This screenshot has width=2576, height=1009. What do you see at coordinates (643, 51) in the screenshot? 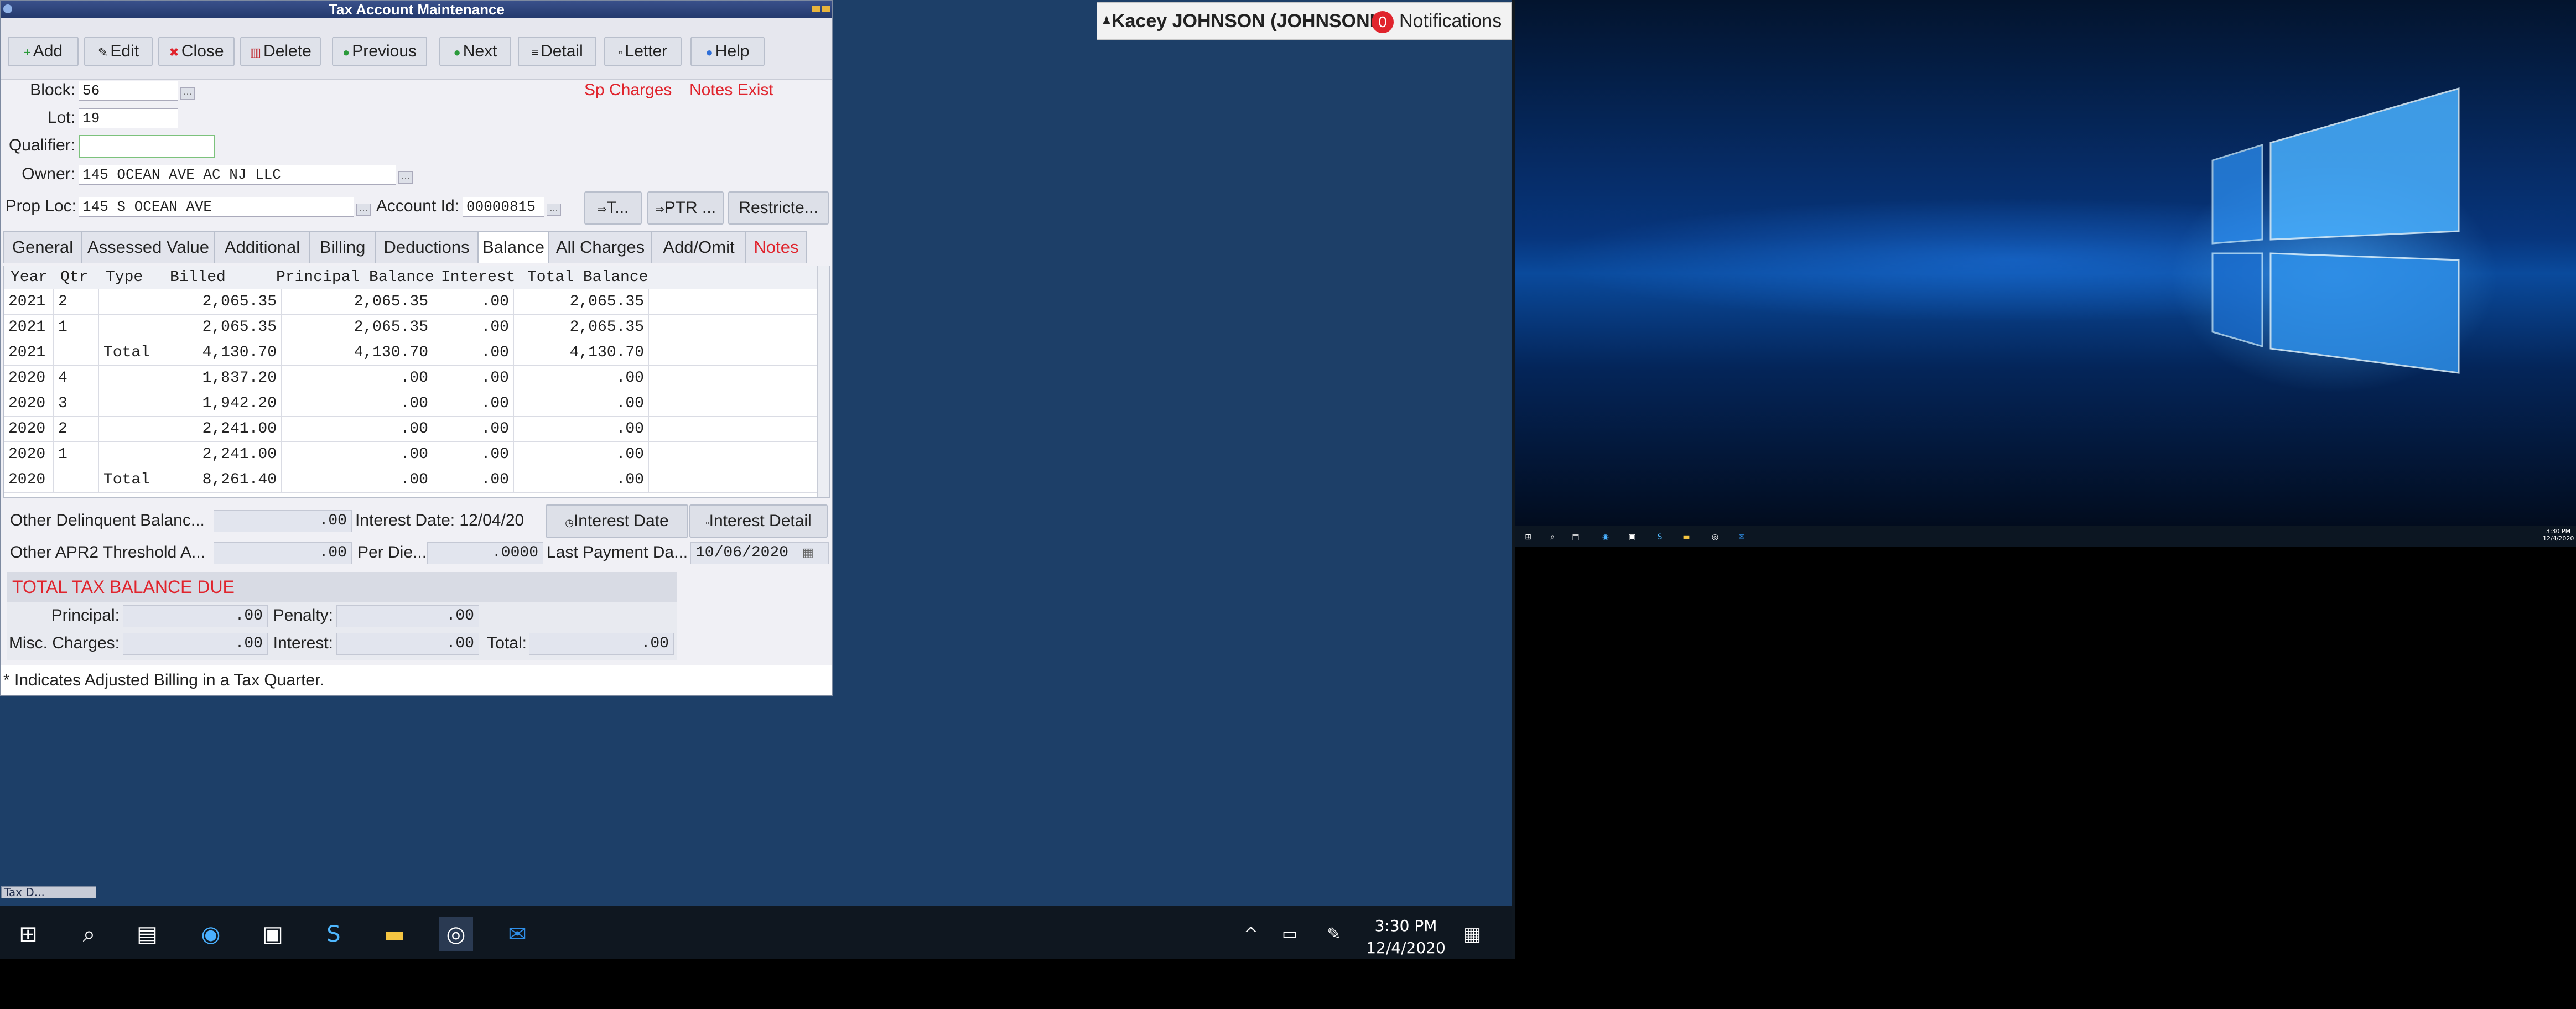
I see `letter-button: ▫ Letter` at bounding box center [643, 51].